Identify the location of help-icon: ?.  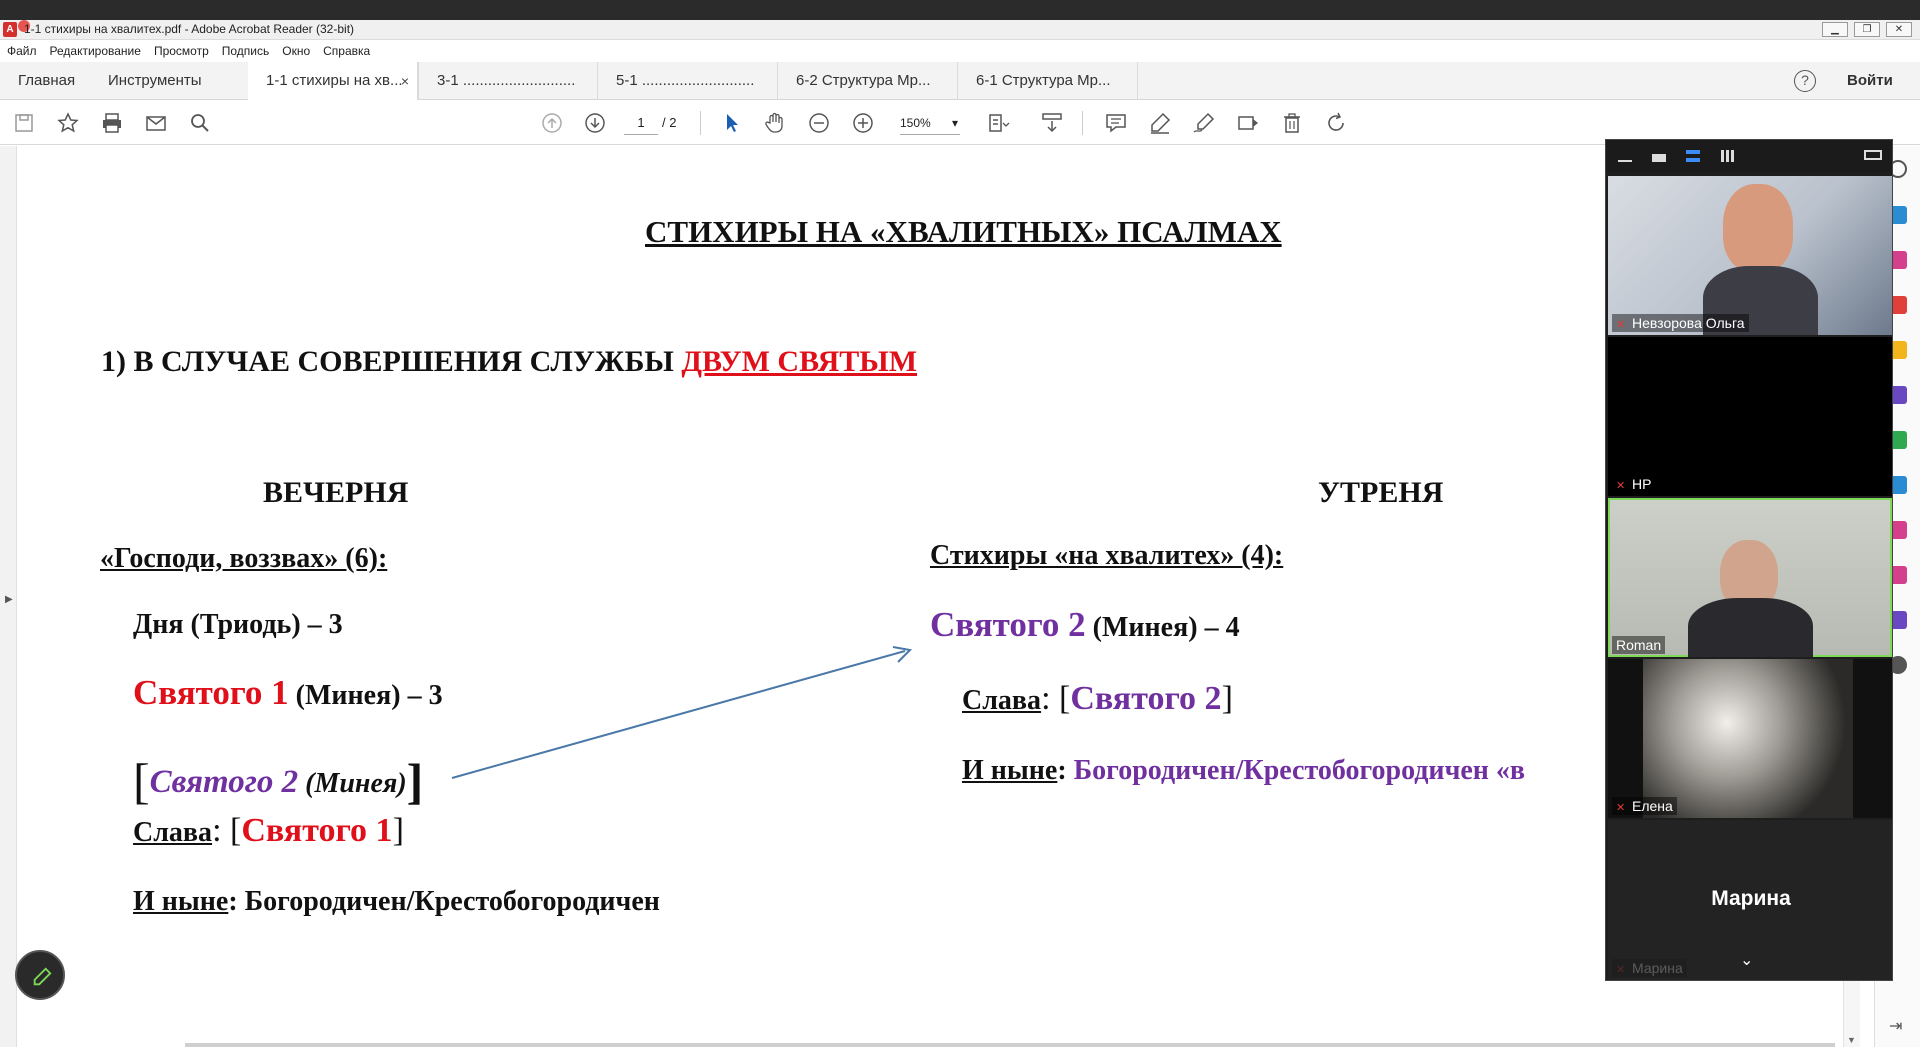
(1805, 81).